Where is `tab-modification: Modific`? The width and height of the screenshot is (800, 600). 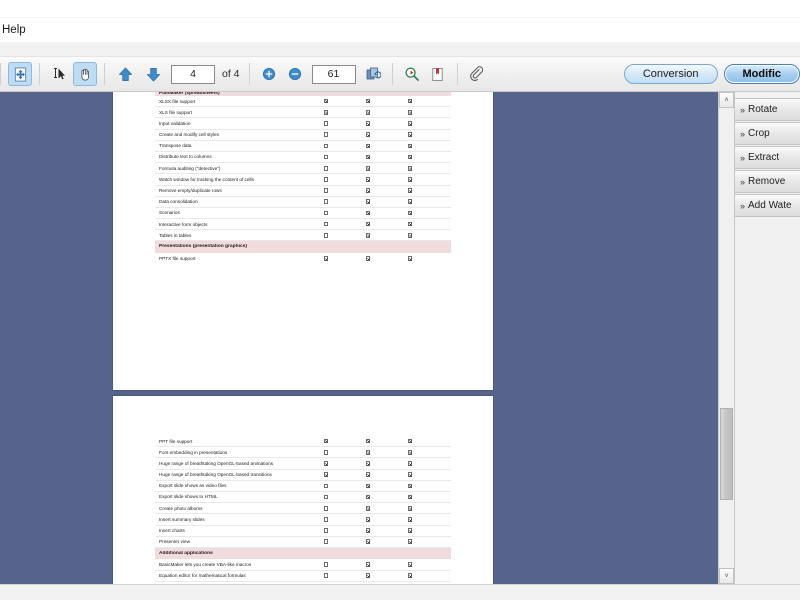
tab-modification: Modific is located at coordinates (761, 74).